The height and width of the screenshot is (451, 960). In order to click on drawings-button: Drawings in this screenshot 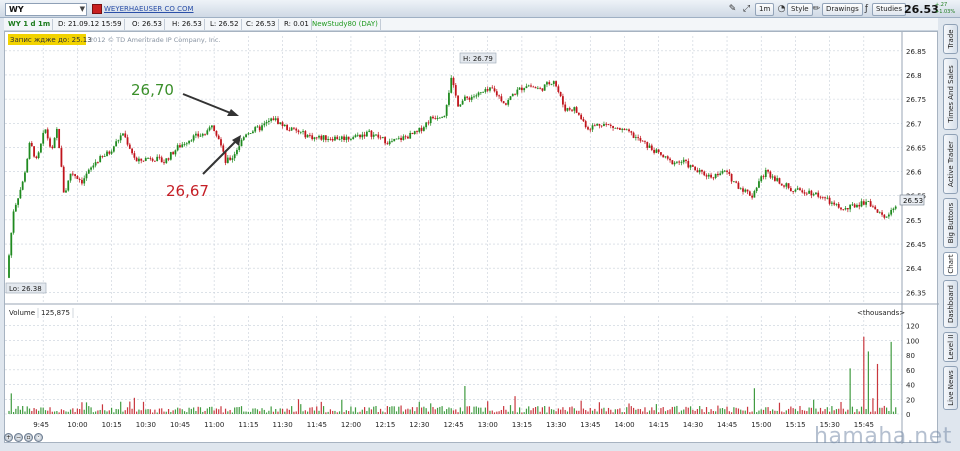, I will do `click(842, 9)`.